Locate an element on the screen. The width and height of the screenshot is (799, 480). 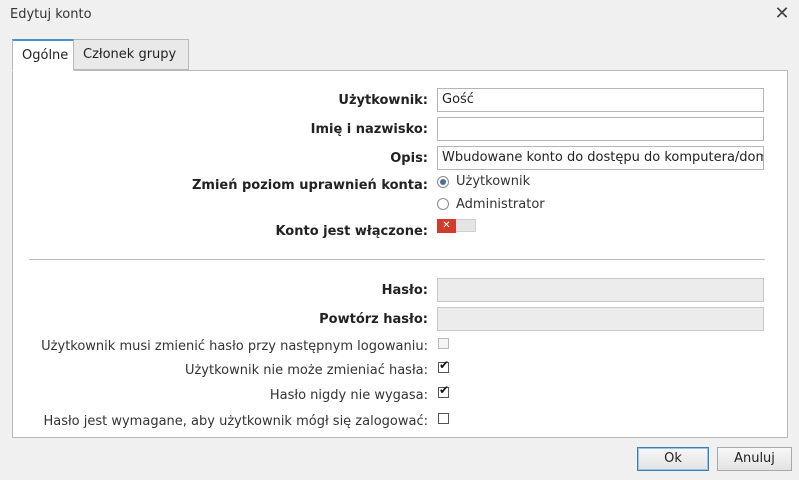
cannot-change-password-checkbox is located at coordinates (443, 367).